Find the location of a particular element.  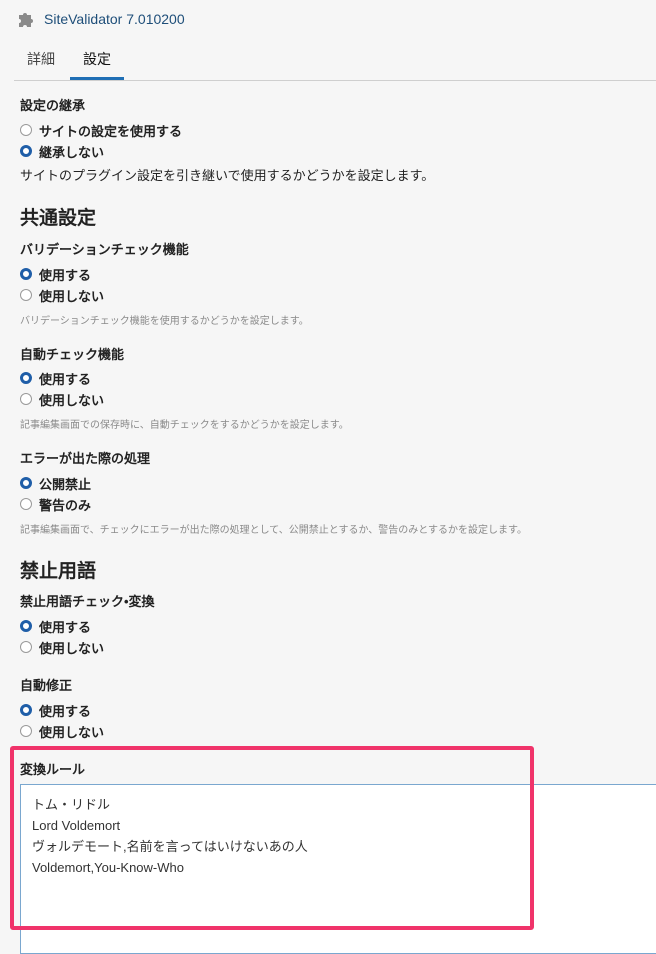

inherit-option-none: 継承しない is located at coordinates (62, 151).